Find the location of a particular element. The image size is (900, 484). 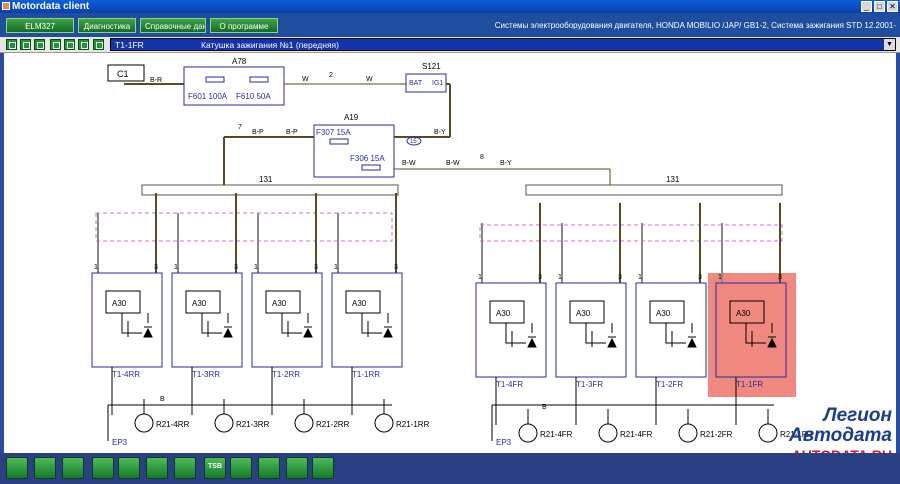

toolbar: T1-1FR Катушка зажигания №1 (передняя) ▼ is located at coordinates (450, 45).